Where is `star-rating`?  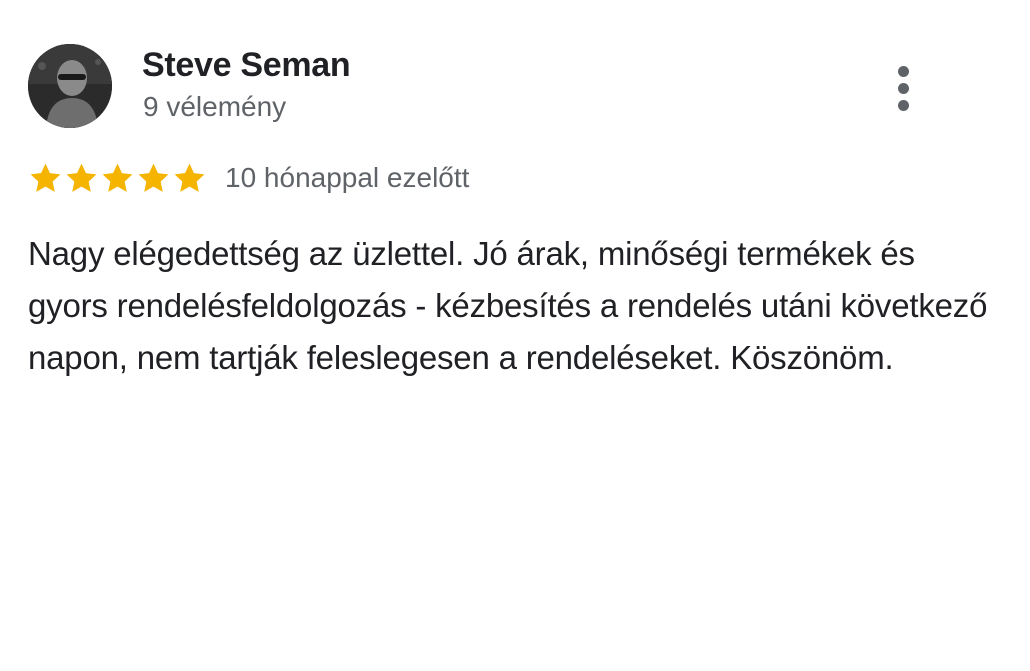 star-rating is located at coordinates (117, 178).